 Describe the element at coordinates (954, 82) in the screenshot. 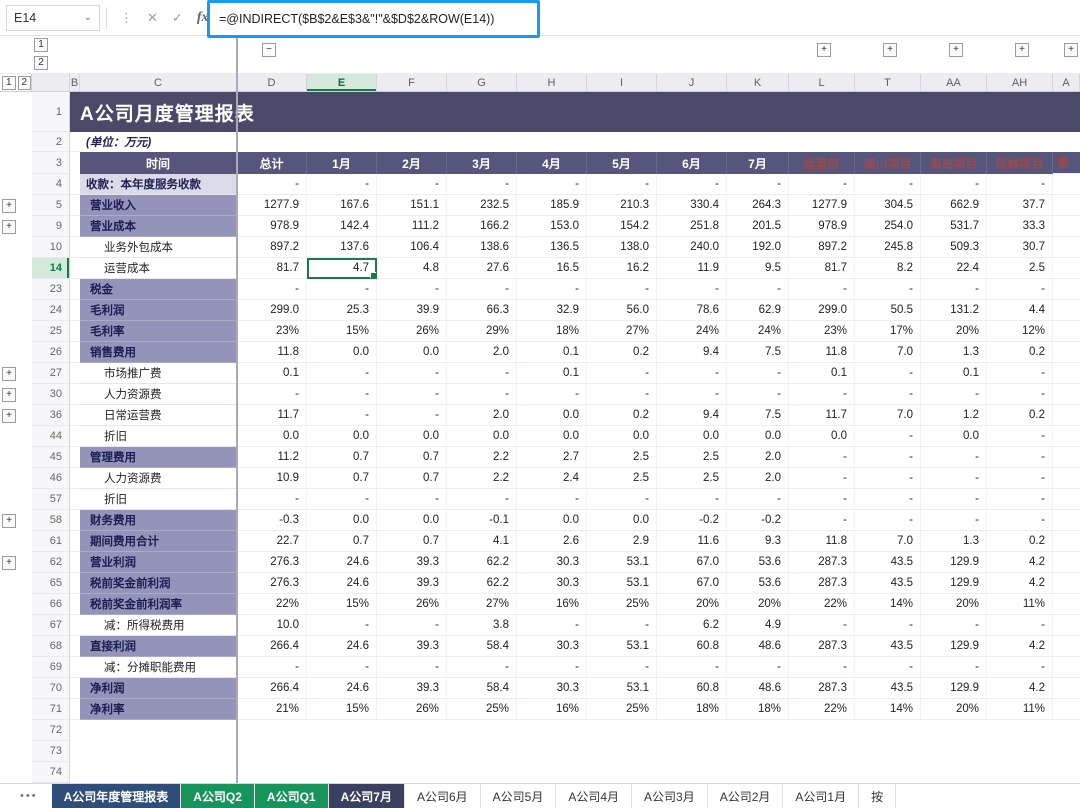

I see `column-header-AA: AA` at that location.